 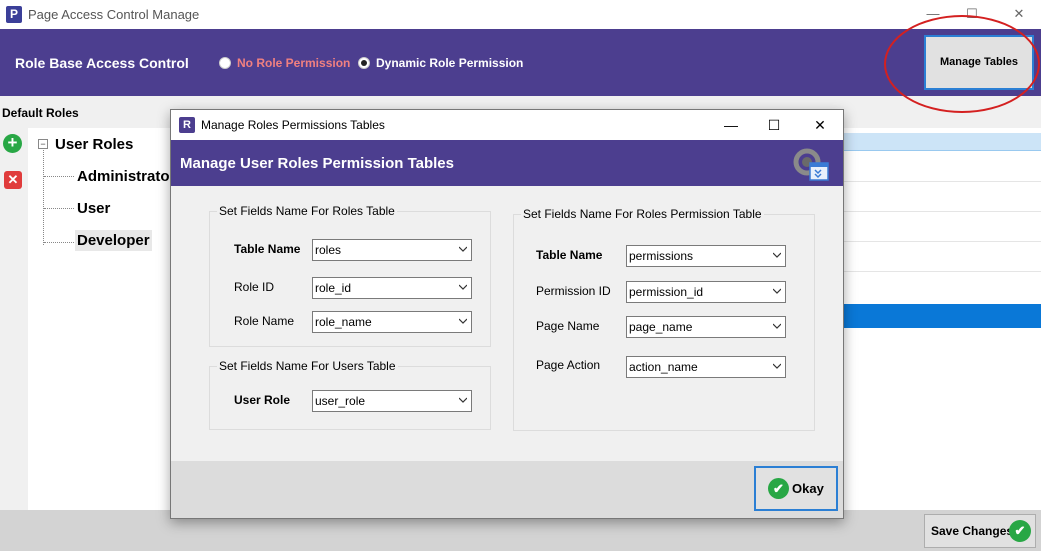 I want to click on dialog-header: Manage User Roles Permission Tables, so click(x=507, y=163).